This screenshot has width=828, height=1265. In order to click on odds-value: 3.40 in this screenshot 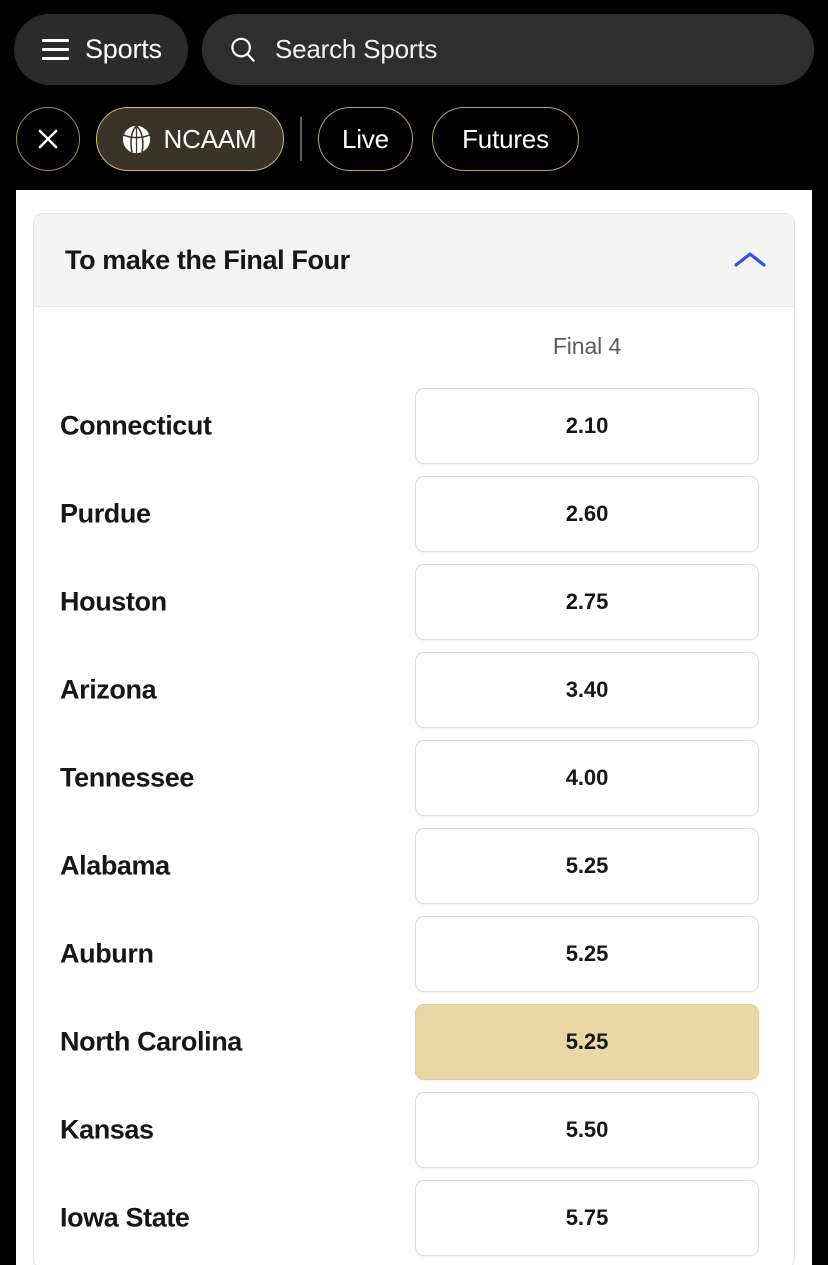, I will do `click(587, 689)`.